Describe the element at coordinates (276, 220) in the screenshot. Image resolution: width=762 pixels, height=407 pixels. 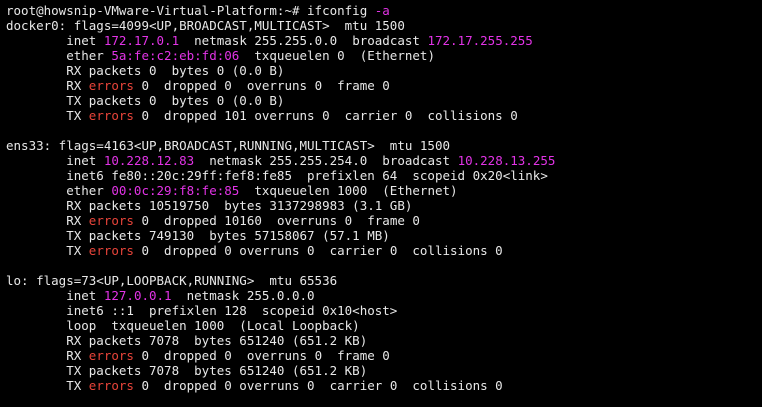
I see `line-text: 0 dropped 10160 overruns 0 frame 0` at that location.